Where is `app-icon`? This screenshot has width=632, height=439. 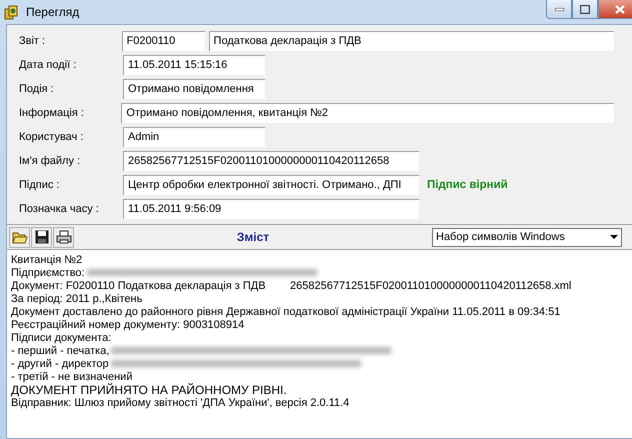
app-icon is located at coordinates (12, 12).